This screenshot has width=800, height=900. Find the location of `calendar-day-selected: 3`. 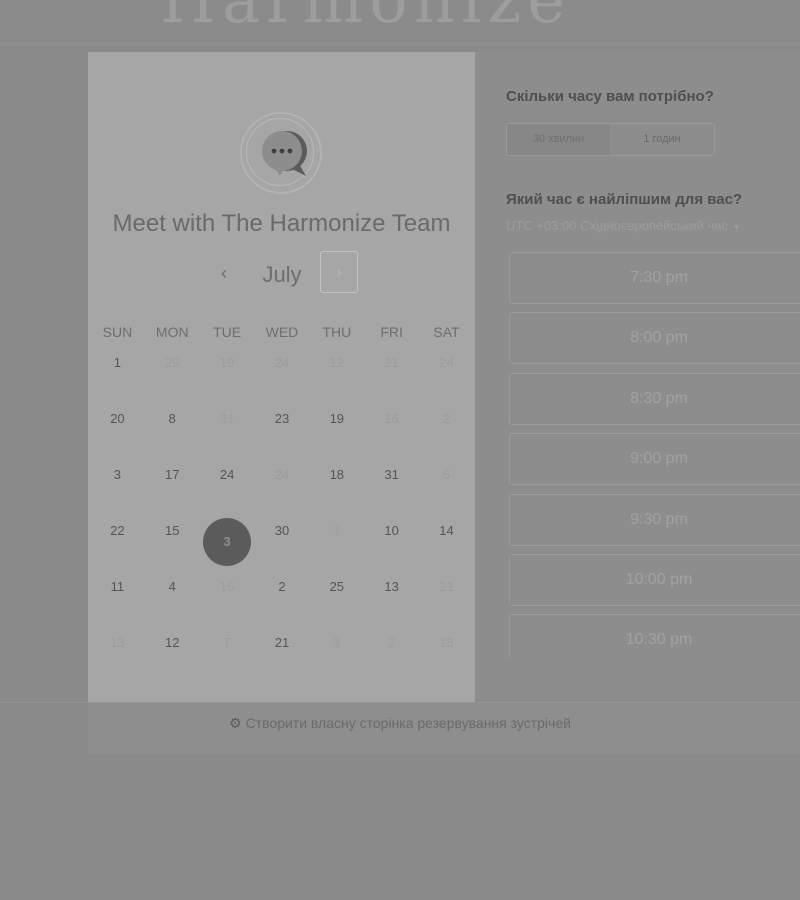

calendar-day-selected: 3 is located at coordinates (227, 542).